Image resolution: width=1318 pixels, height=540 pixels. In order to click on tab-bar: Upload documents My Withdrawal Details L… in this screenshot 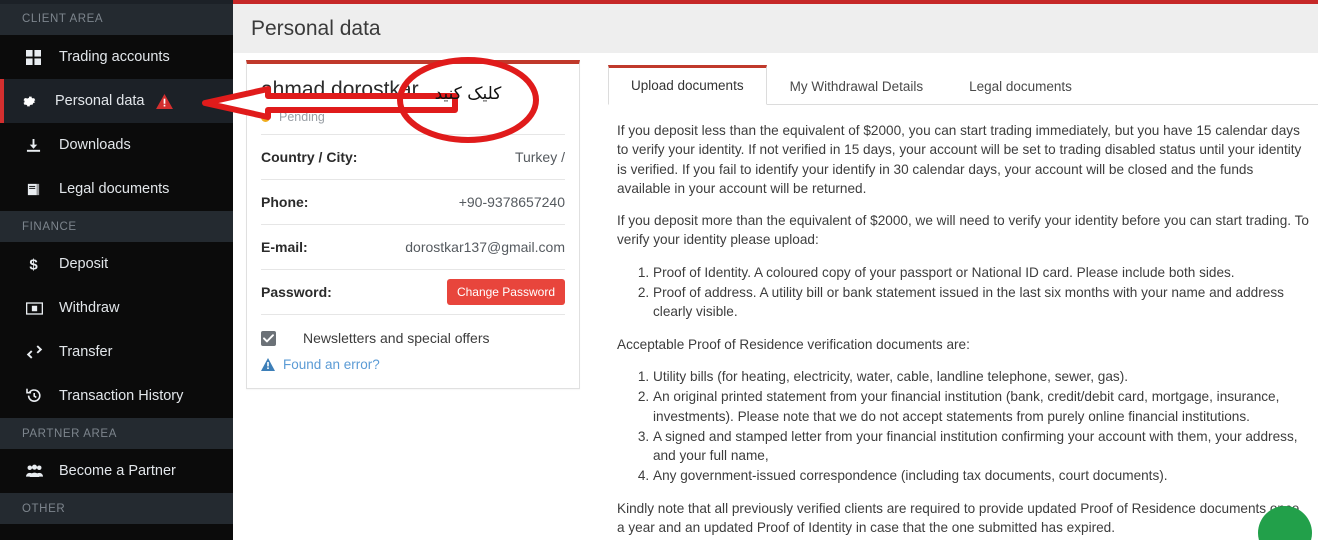, I will do `click(963, 82)`.